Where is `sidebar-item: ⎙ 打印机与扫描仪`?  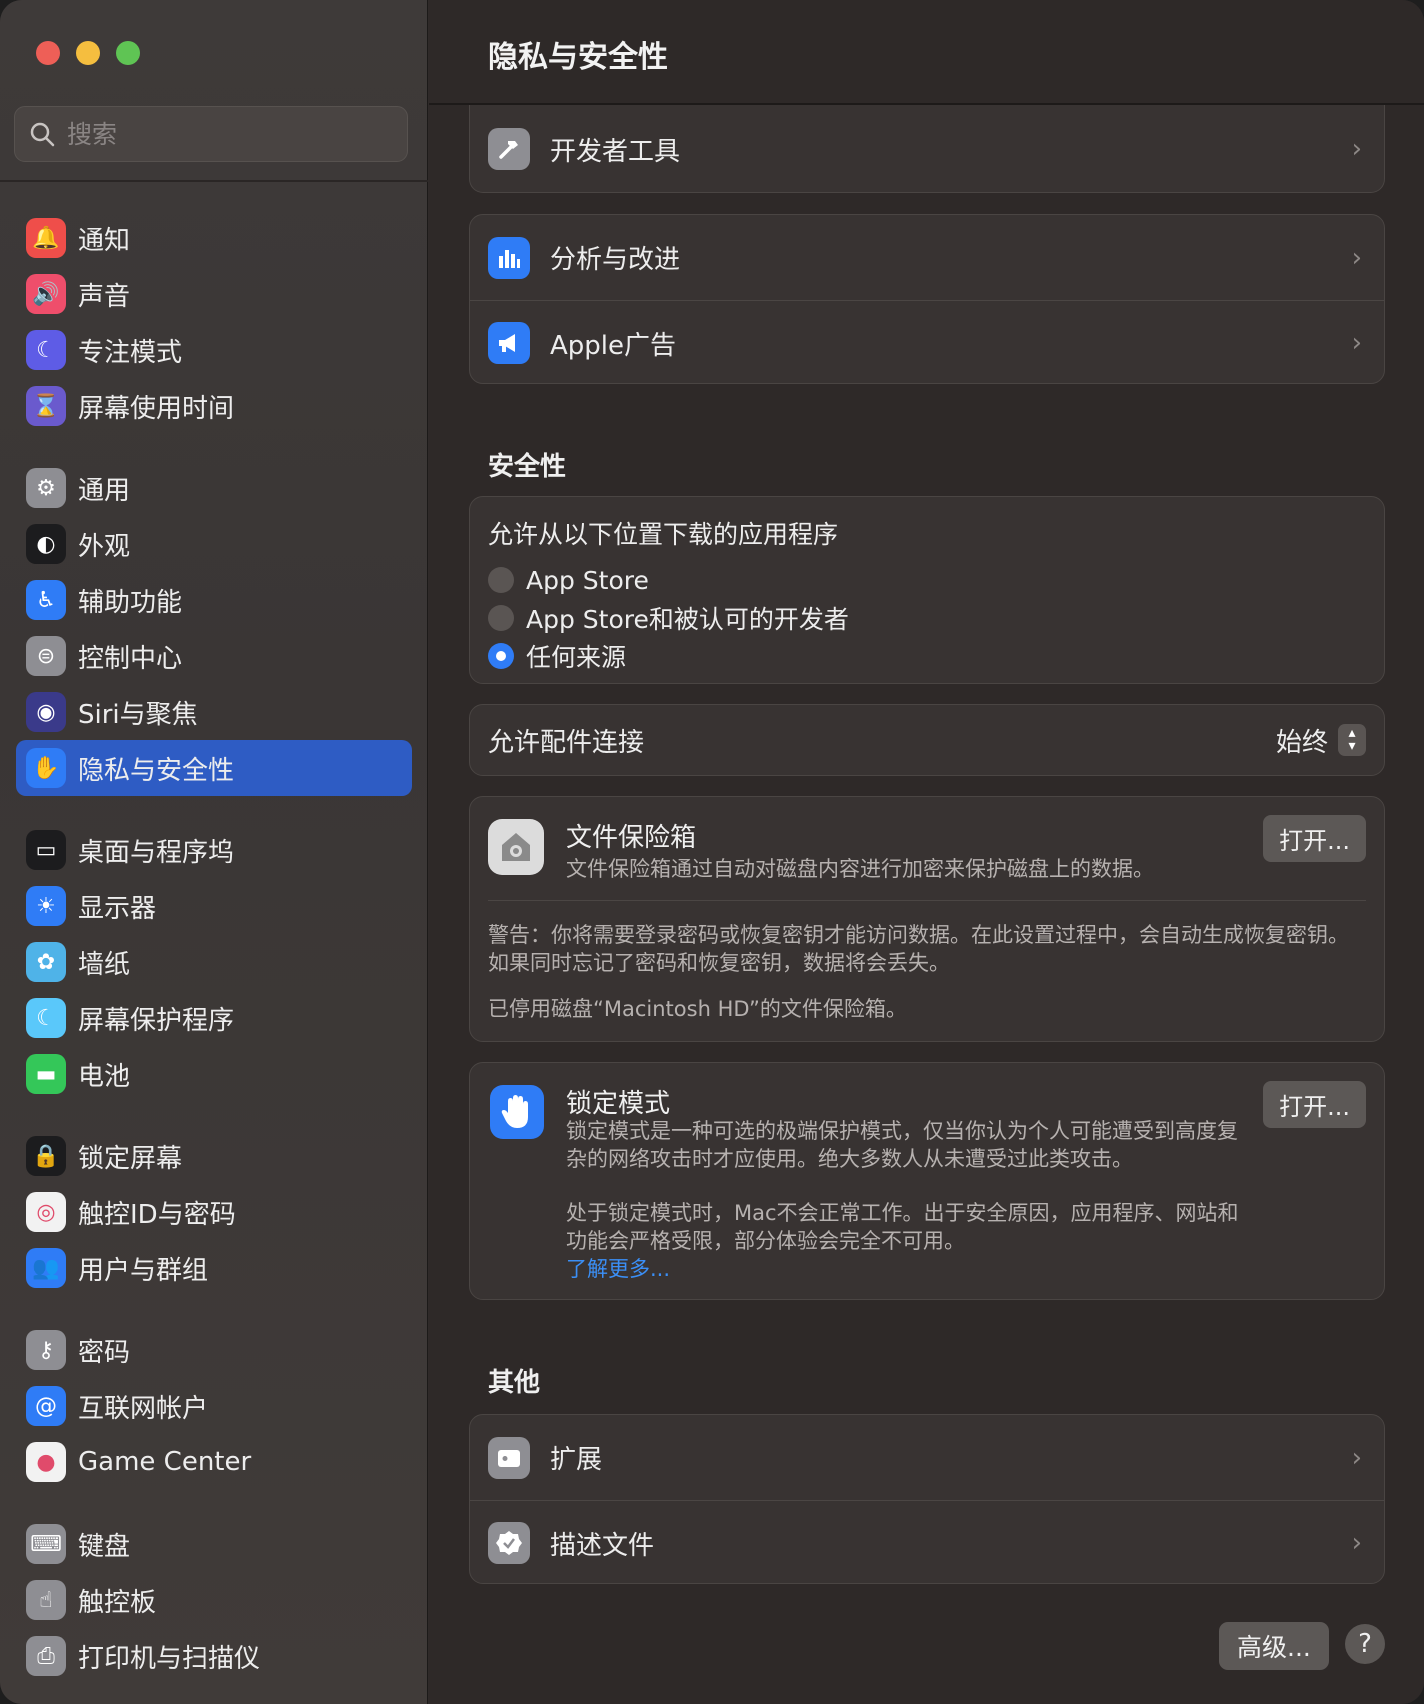 sidebar-item: ⎙ 打印机与扫描仪 is located at coordinates (214, 1656).